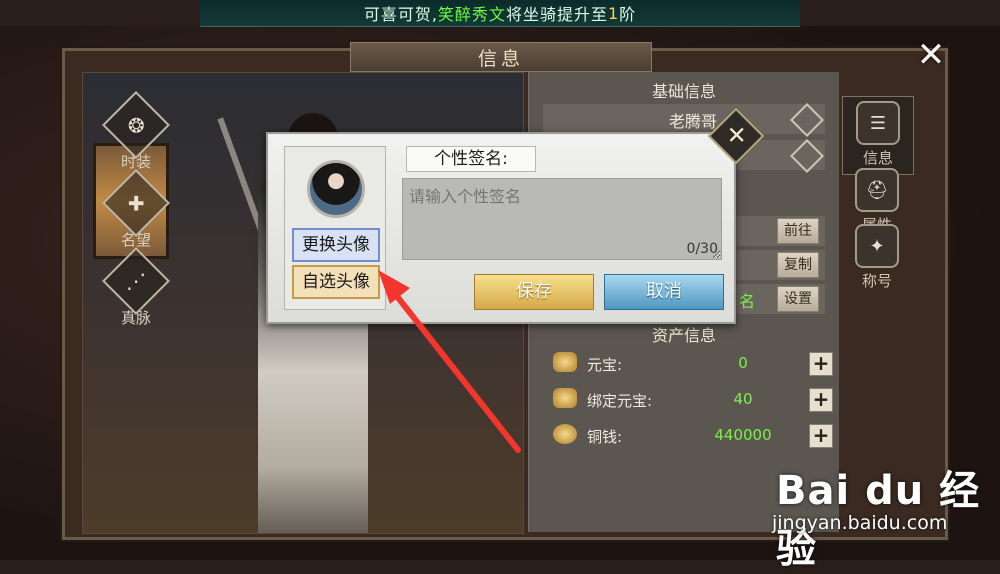  What do you see at coordinates (565, 398) in the screenshot?
I see `bound-ingot-icon` at bounding box center [565, 398].